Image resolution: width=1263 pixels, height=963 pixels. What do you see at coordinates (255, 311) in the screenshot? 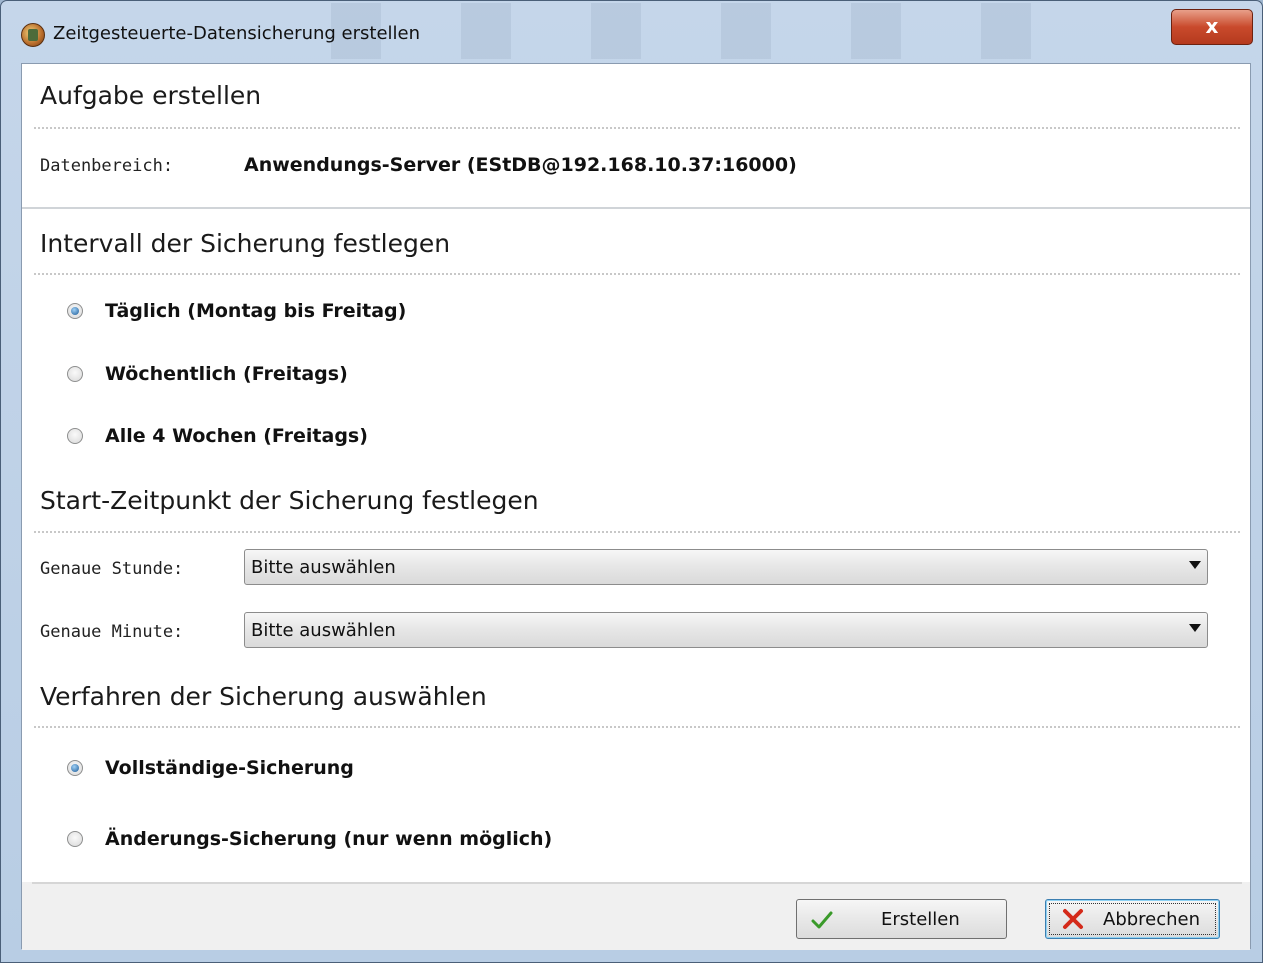
I see `radio-daily-label: Täglich (Montag bis Freitag)` at bounding box center [255, 311].